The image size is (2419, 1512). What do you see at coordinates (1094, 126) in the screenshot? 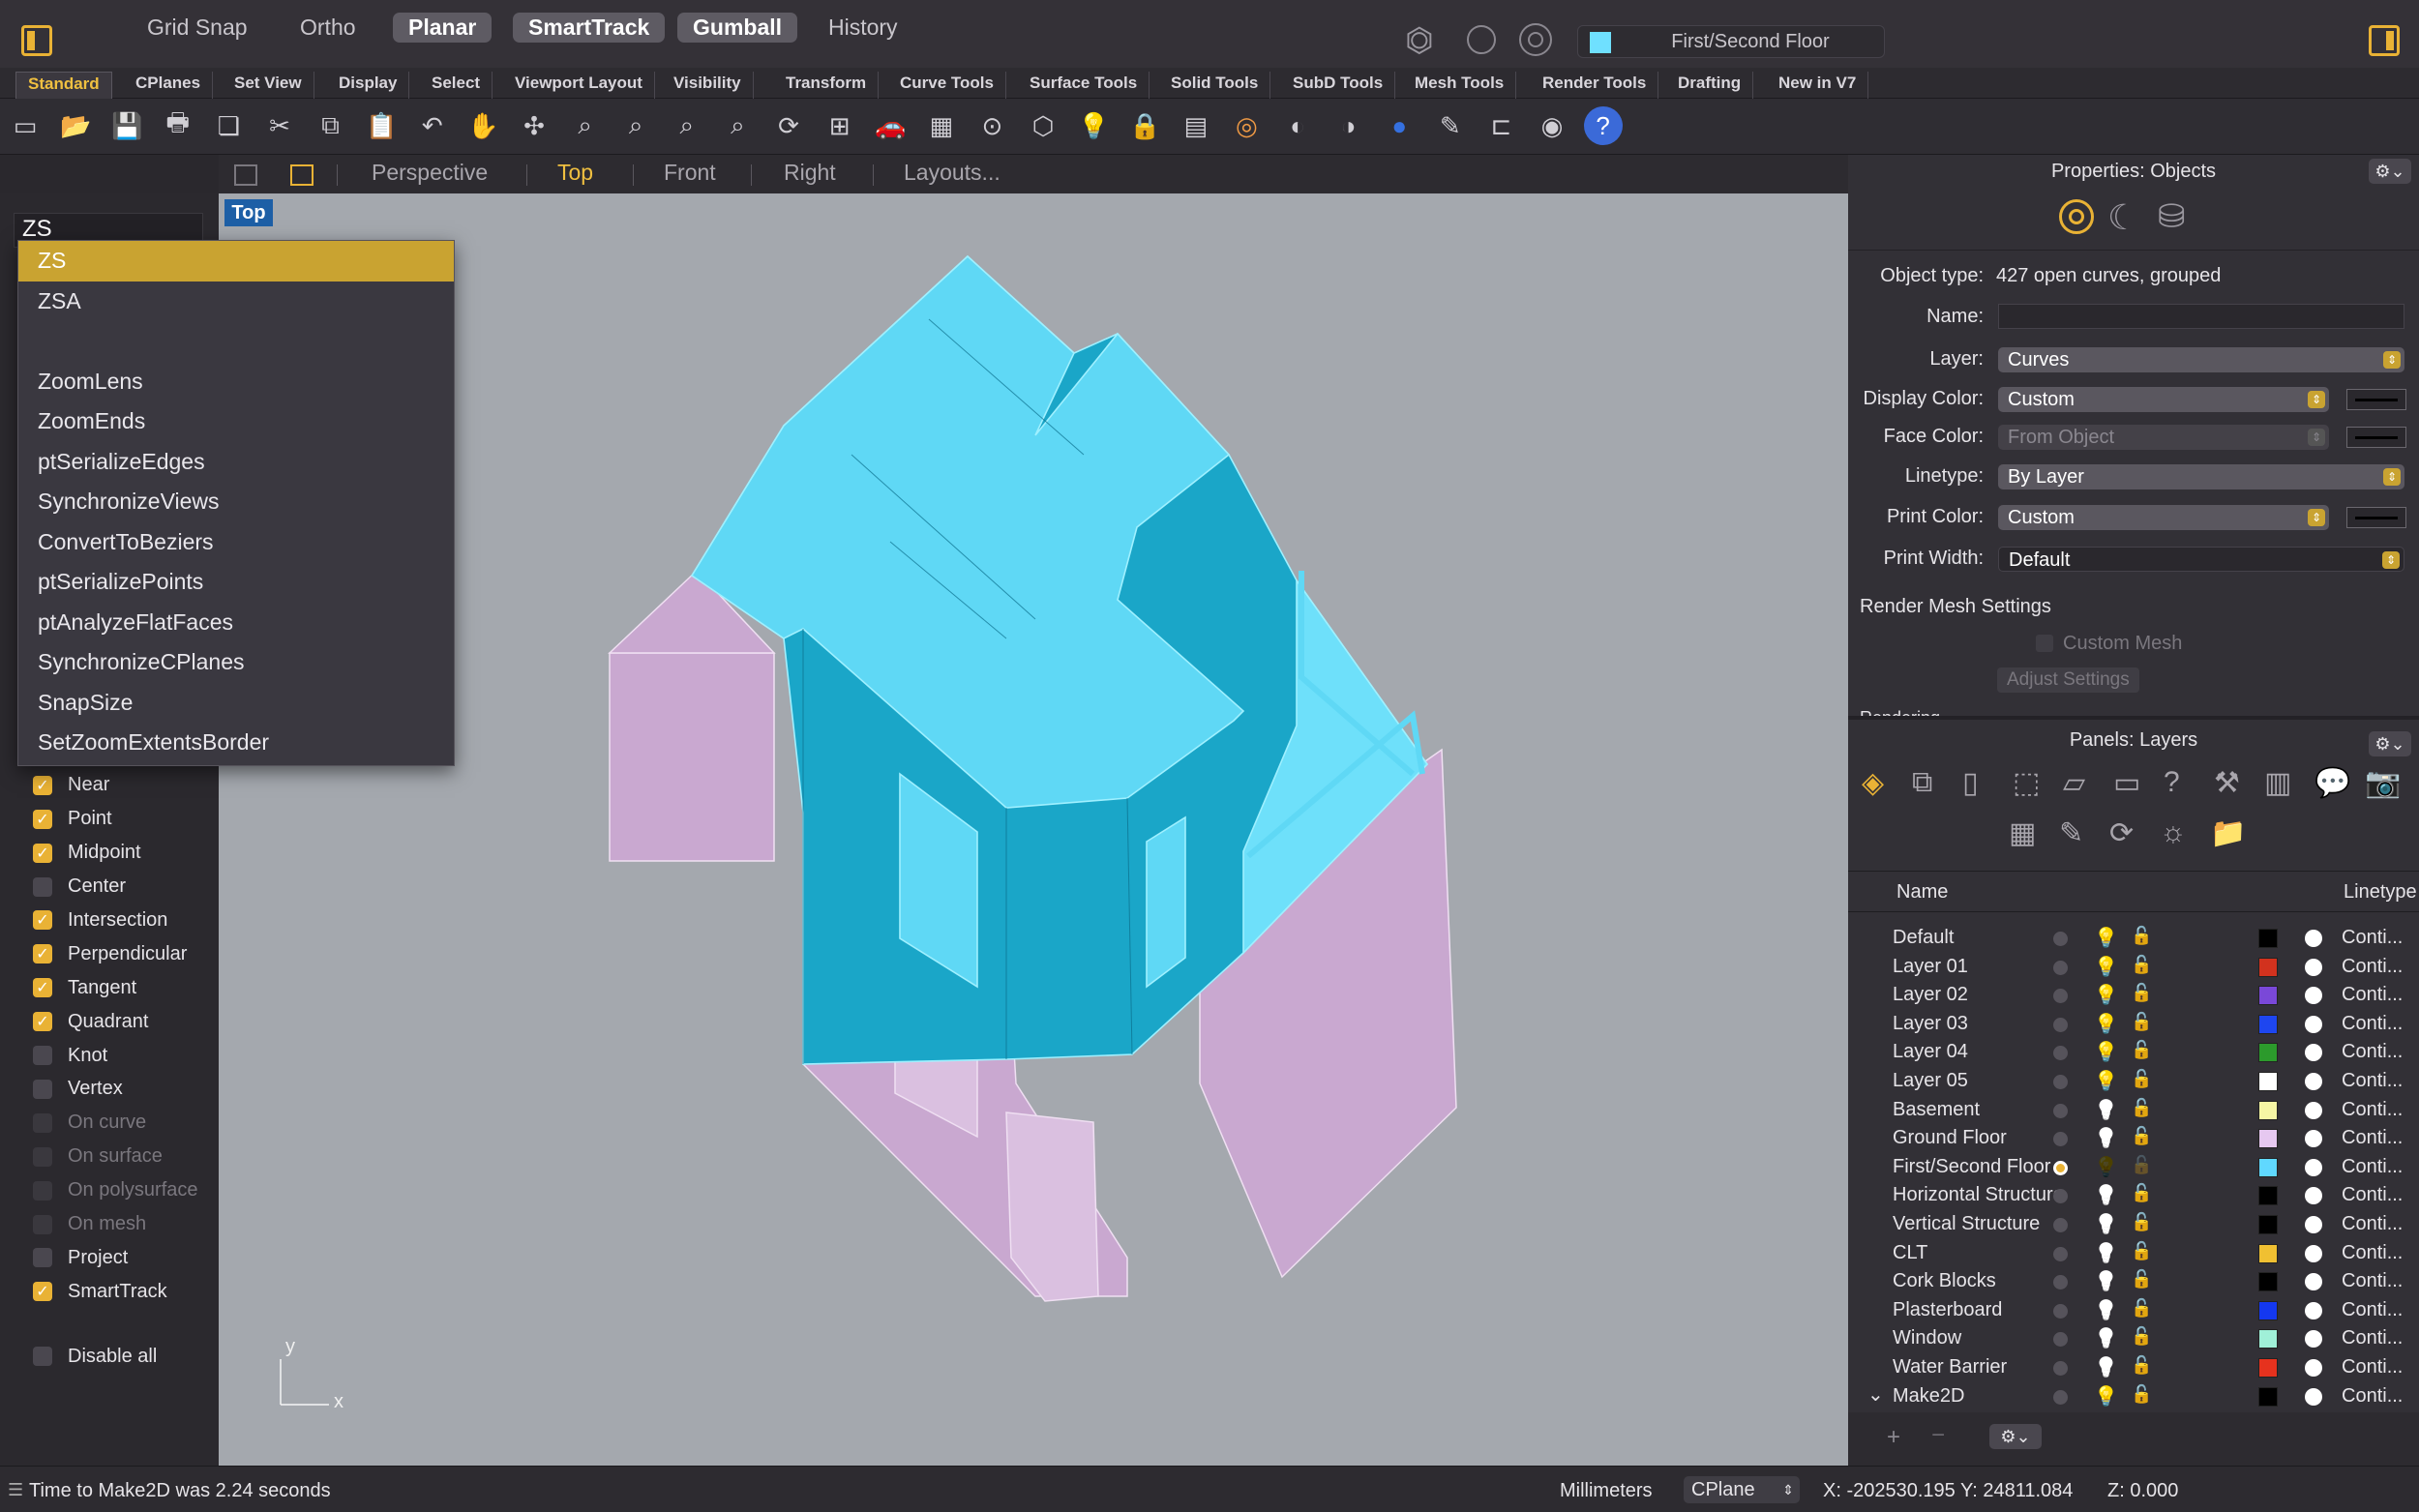
I see `light-icon: 💡` at bounding box center [1094, 126].